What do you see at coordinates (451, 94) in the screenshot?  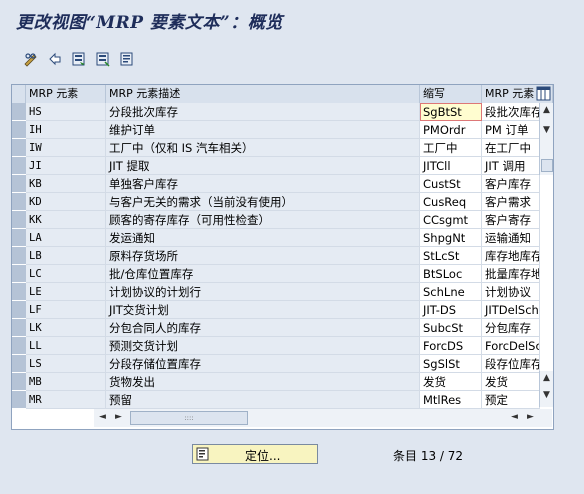 I see `column-header-abbreviation: 缩写` at bounding box center [451, 94].